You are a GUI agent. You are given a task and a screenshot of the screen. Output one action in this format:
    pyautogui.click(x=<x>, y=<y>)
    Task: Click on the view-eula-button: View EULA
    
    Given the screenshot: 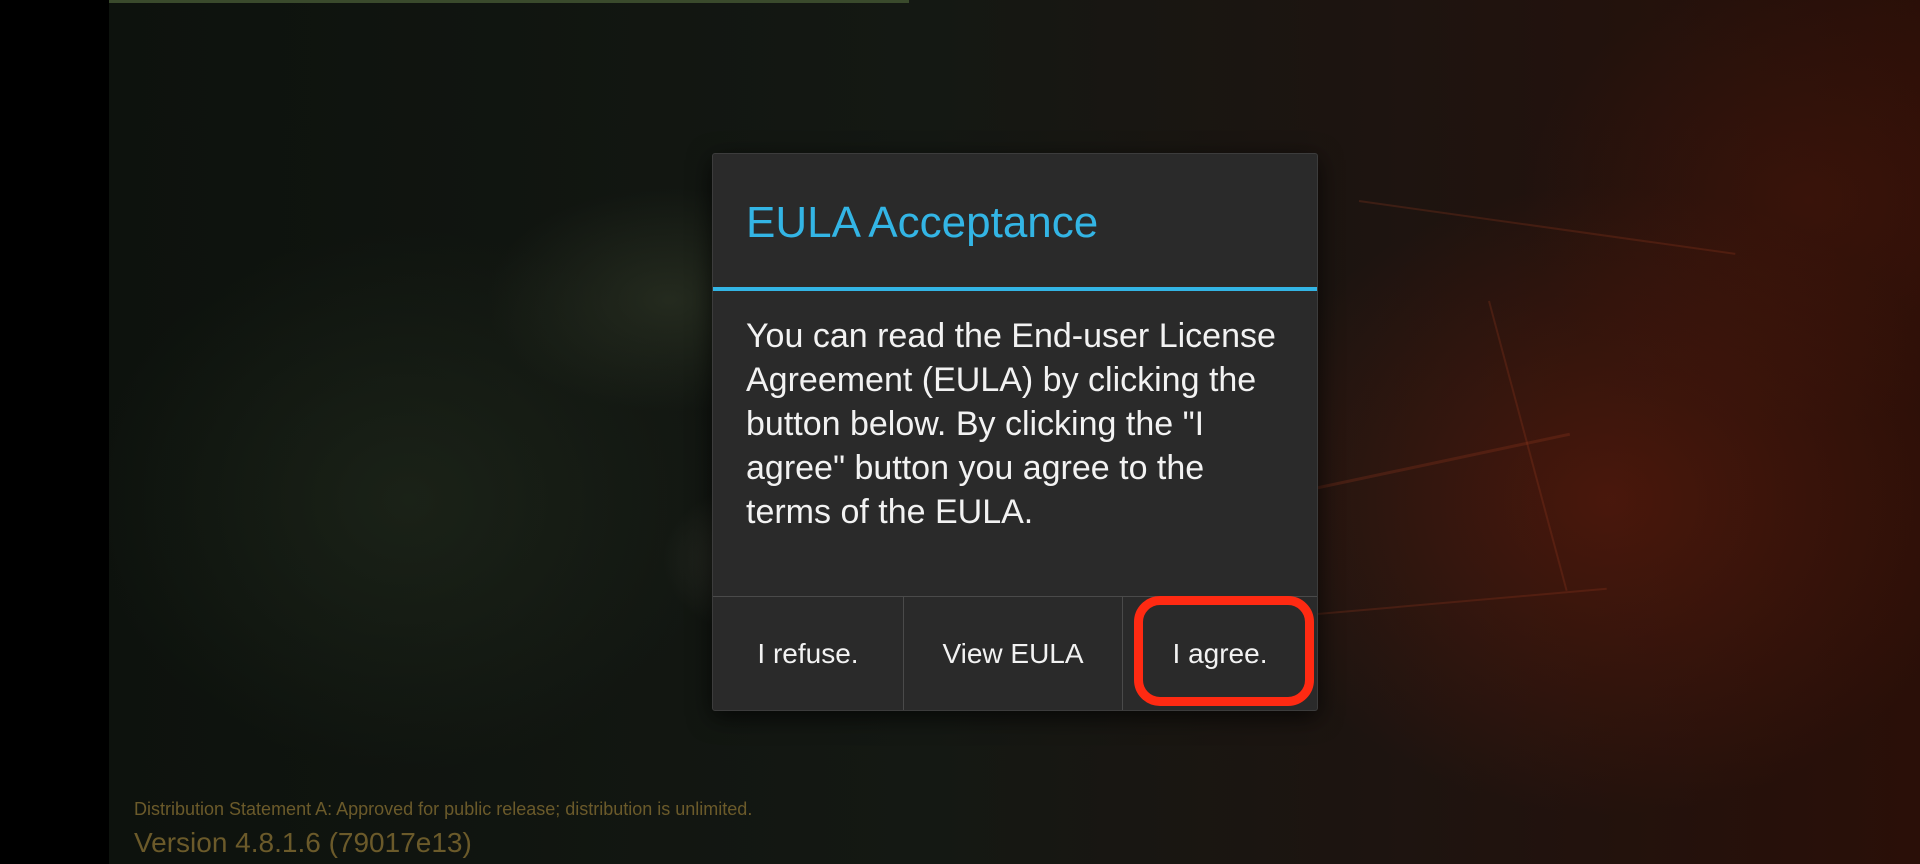 What is the action you would take?
    pyautogui.click(x=1013, y=653)
    